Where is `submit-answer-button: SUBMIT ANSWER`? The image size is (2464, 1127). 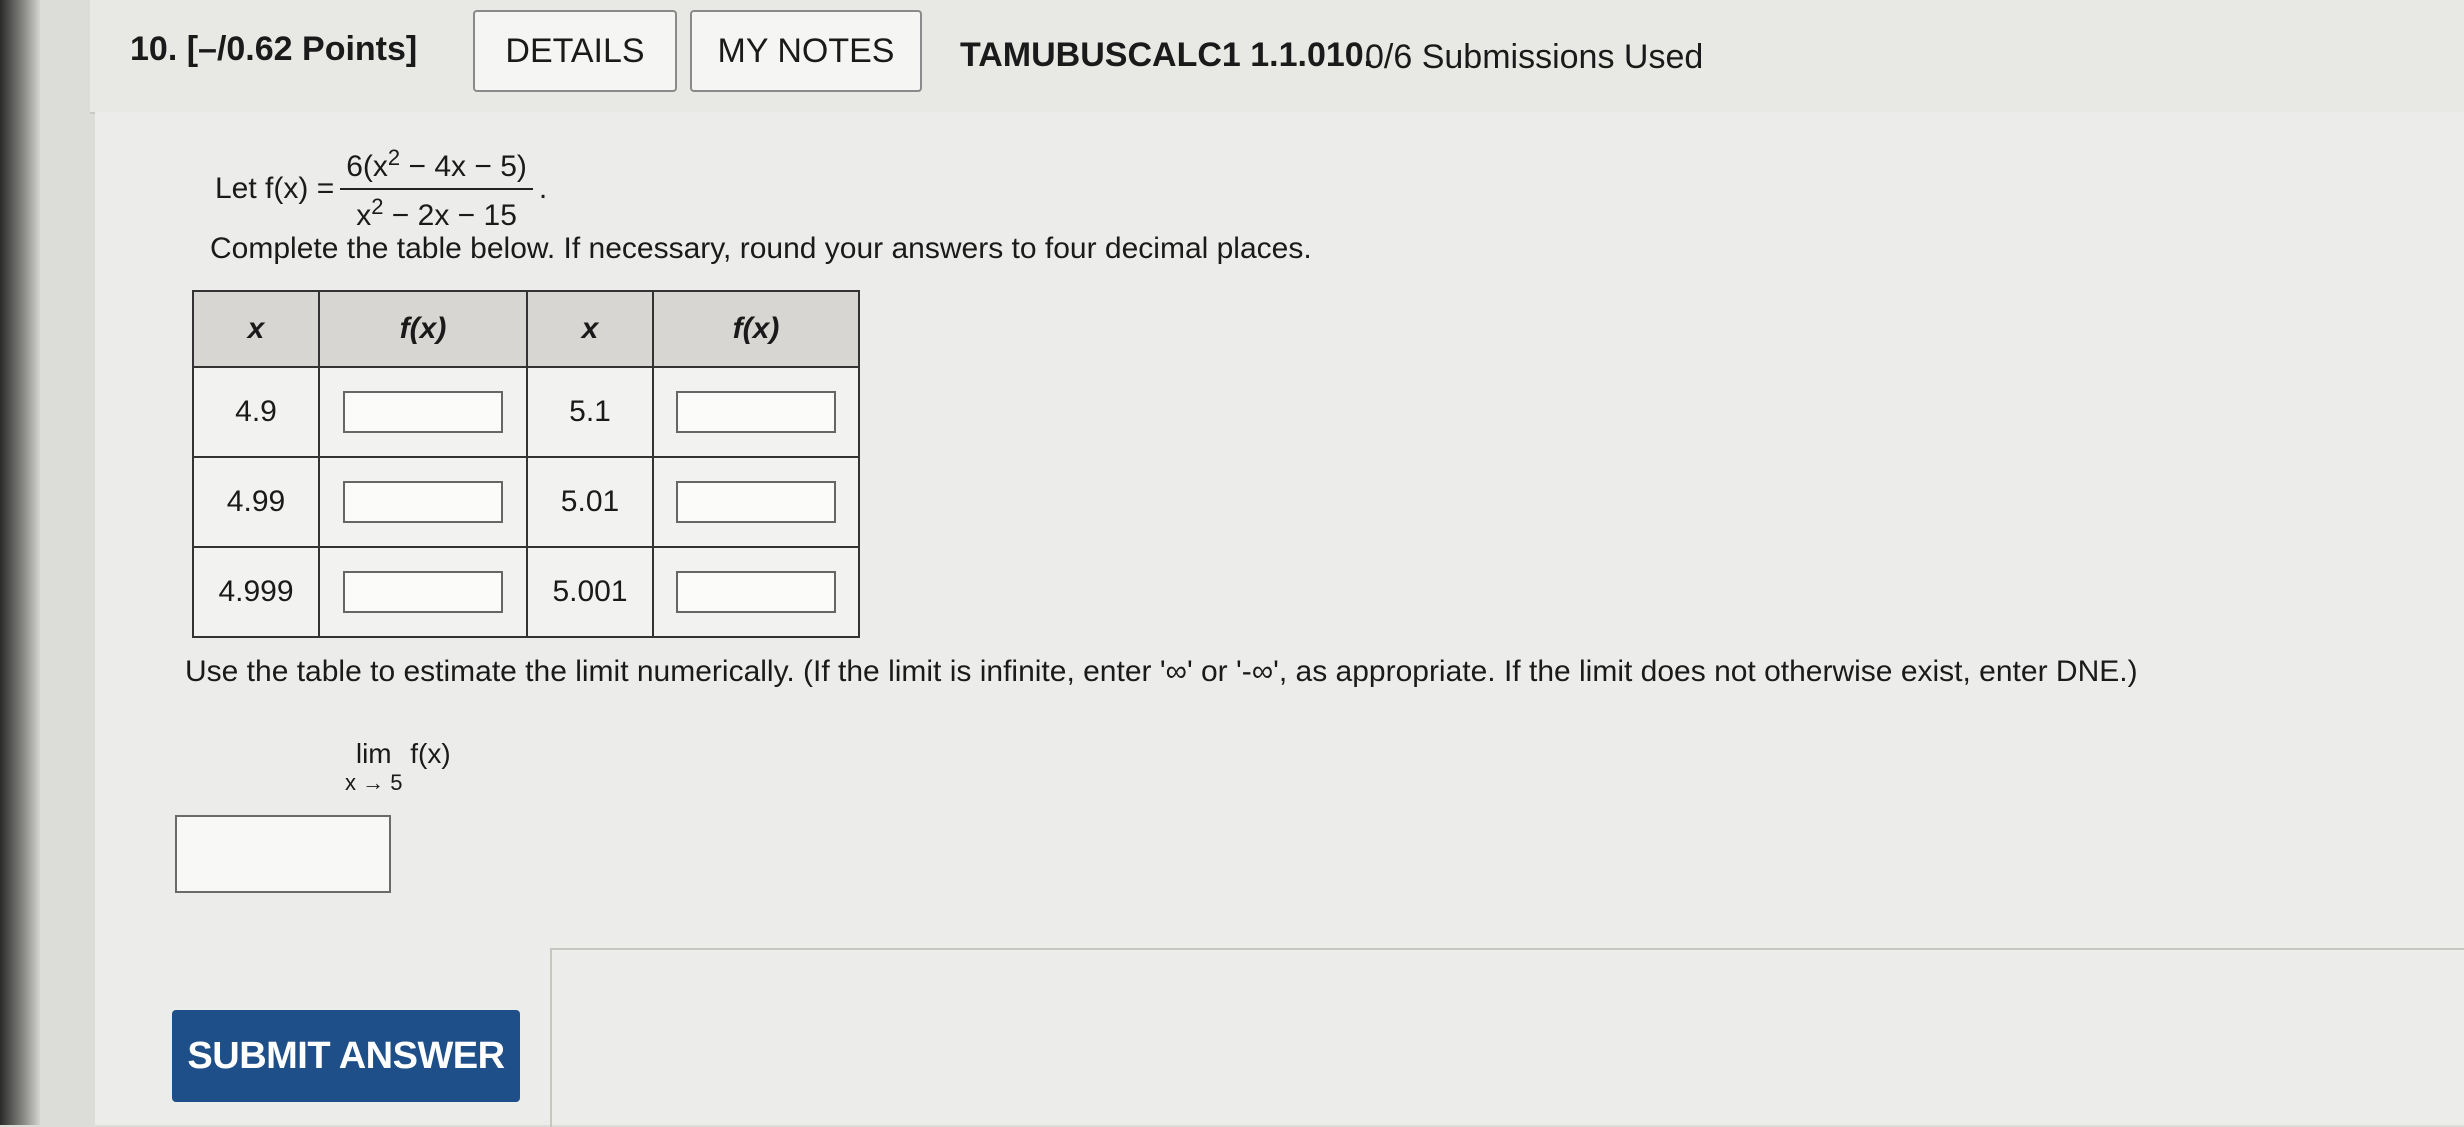 submit-answer-button: SUBMIT ANSWER is located at coordinates (346, 1056).